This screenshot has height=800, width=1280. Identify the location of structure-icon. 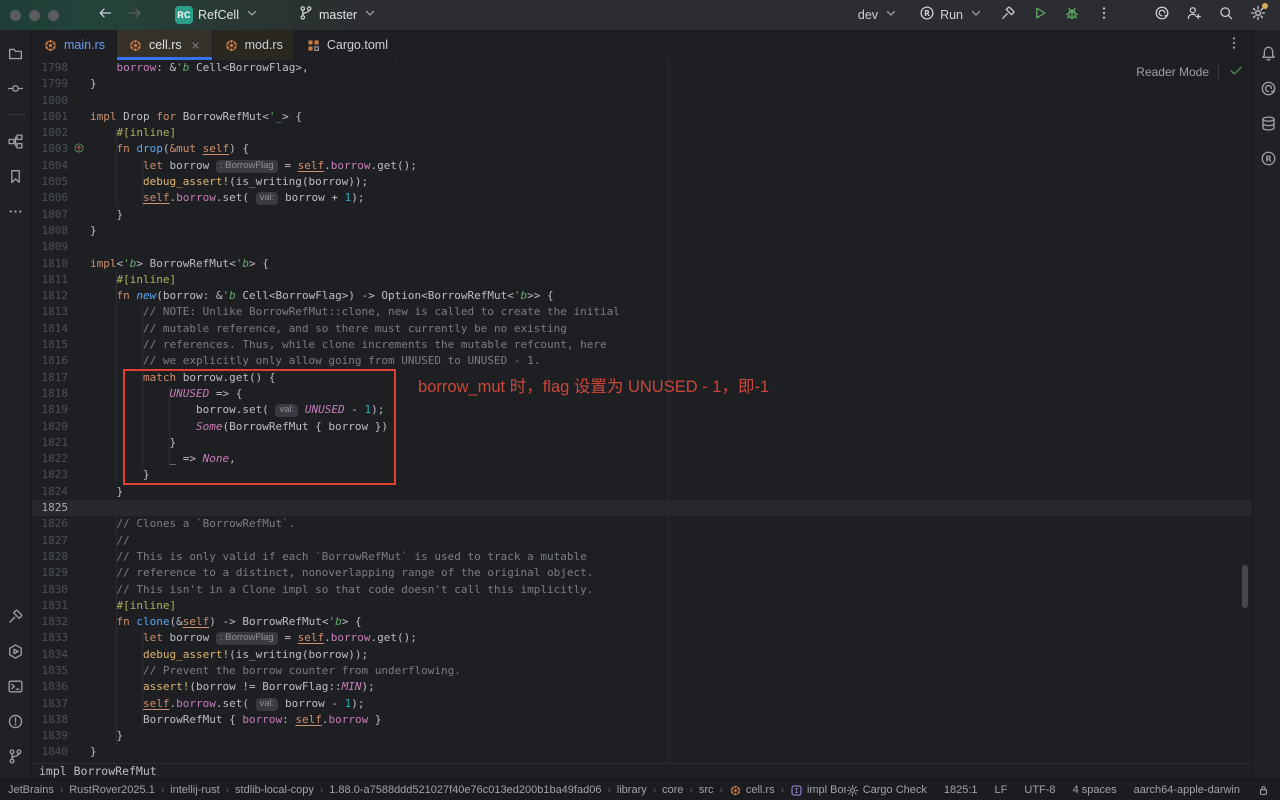
(16, 141).